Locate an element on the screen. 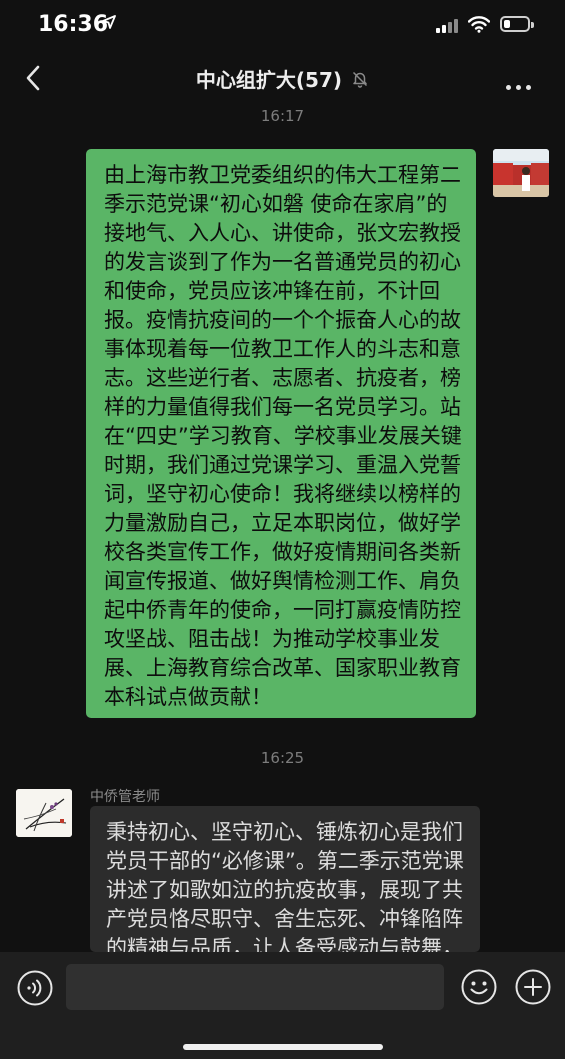  smiley-icon is located at coordinates (479, 987).